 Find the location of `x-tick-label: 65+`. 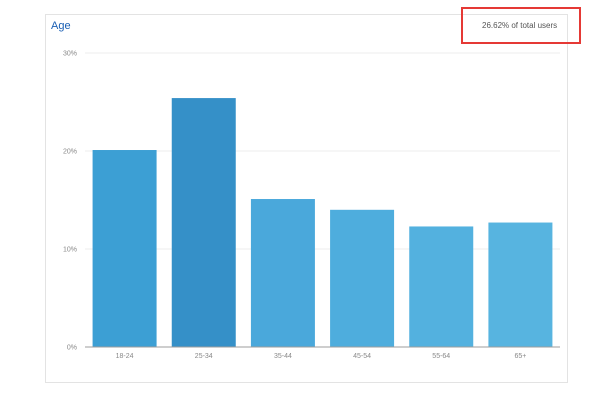

x-tick-label: 65+ is located at coordinates (520, 356).